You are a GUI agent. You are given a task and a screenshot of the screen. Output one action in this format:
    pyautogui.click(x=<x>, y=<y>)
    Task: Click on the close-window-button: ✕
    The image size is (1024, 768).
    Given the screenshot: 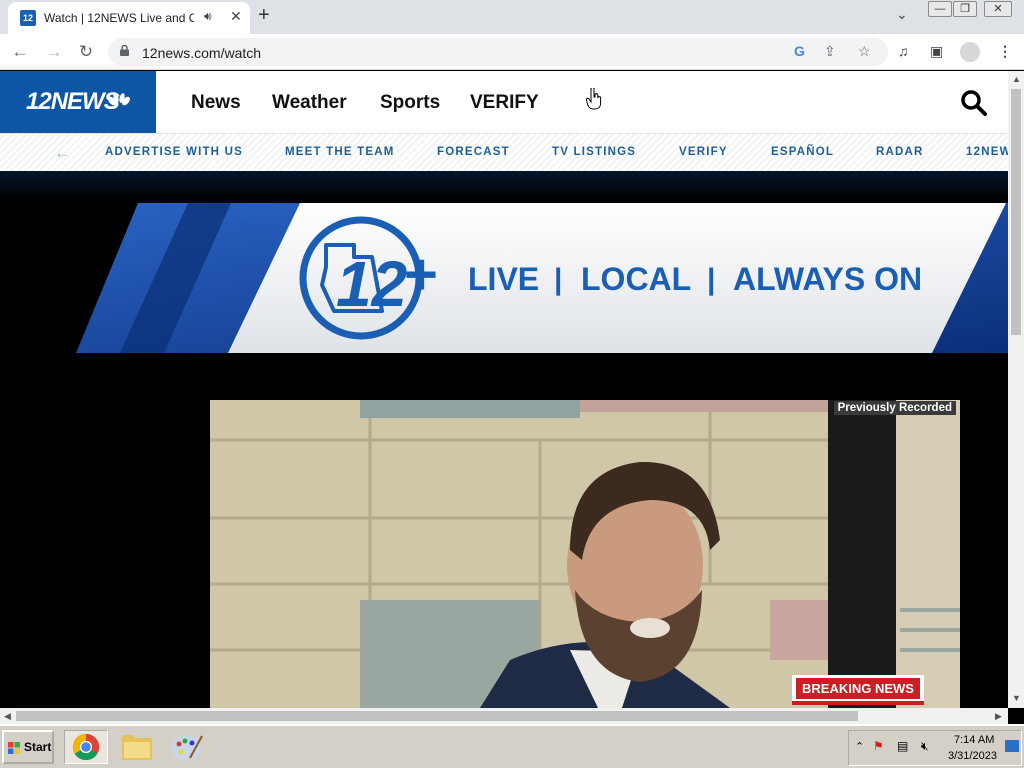 What is the action you would take?
    pyautogui.click(x=998, y=9)
    